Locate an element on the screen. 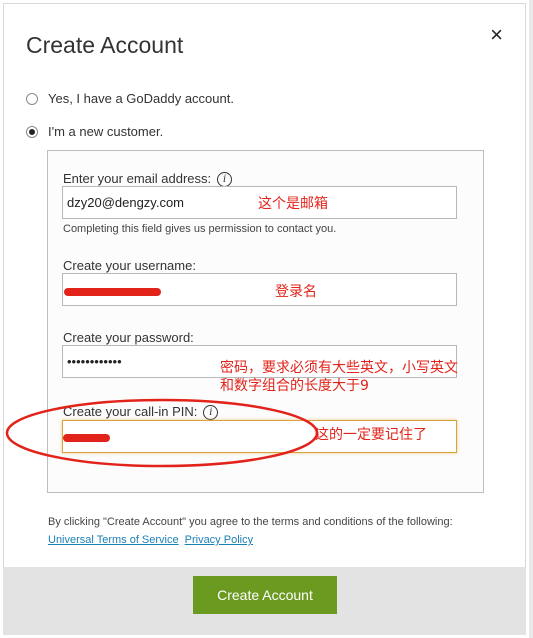 This screenshot has width=533, height=638. username-label: Create your username: is located at coordinates (129, 265).